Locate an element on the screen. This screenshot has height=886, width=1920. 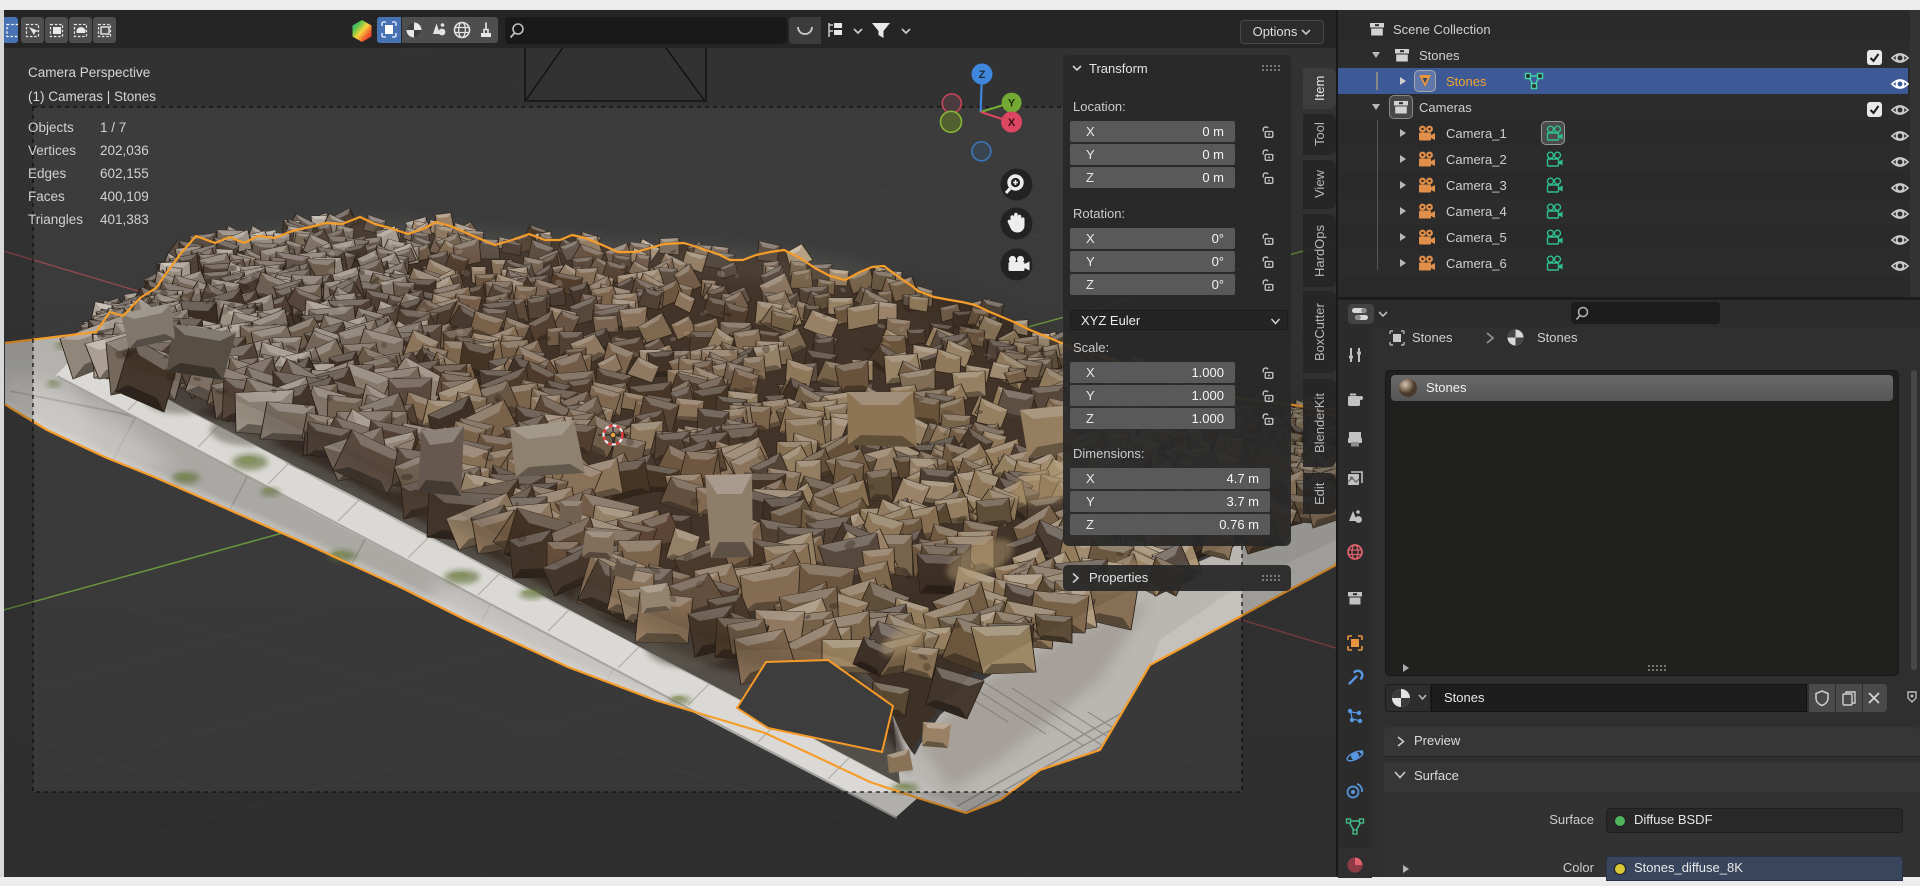
svg-text: X is located at coordinates (1012, 123).